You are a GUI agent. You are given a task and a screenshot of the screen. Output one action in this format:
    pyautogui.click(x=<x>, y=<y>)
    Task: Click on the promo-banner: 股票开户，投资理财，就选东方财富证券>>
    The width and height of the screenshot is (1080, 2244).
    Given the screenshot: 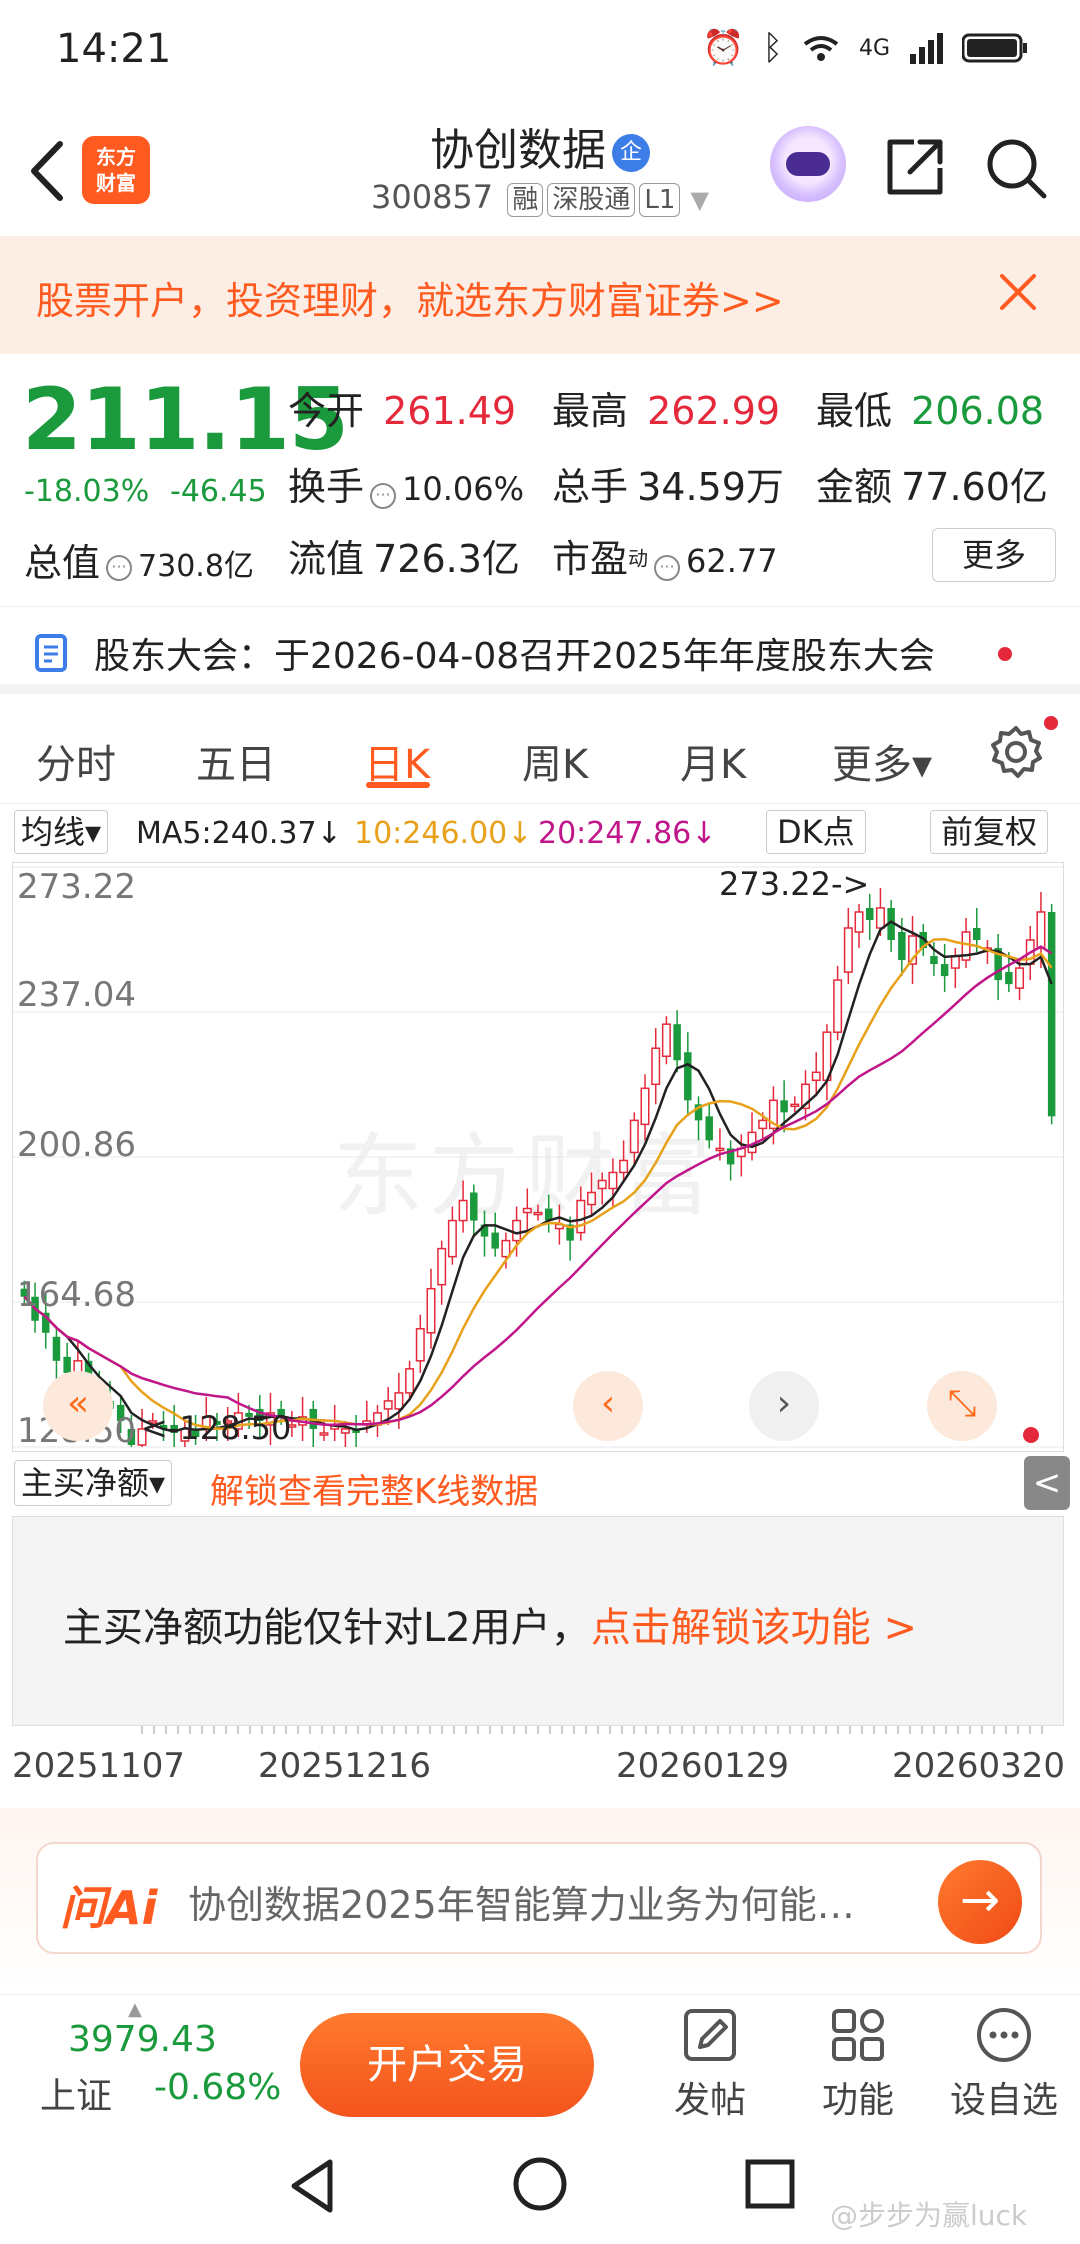 What is the action you would take?
    pyautogui.click(x=540, y=295)
    